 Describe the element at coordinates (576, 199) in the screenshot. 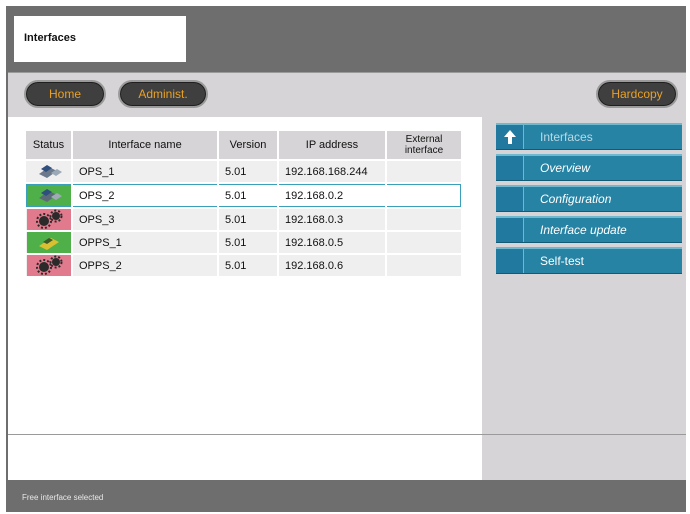

I see `menu-item-label: Configuration` at that location.